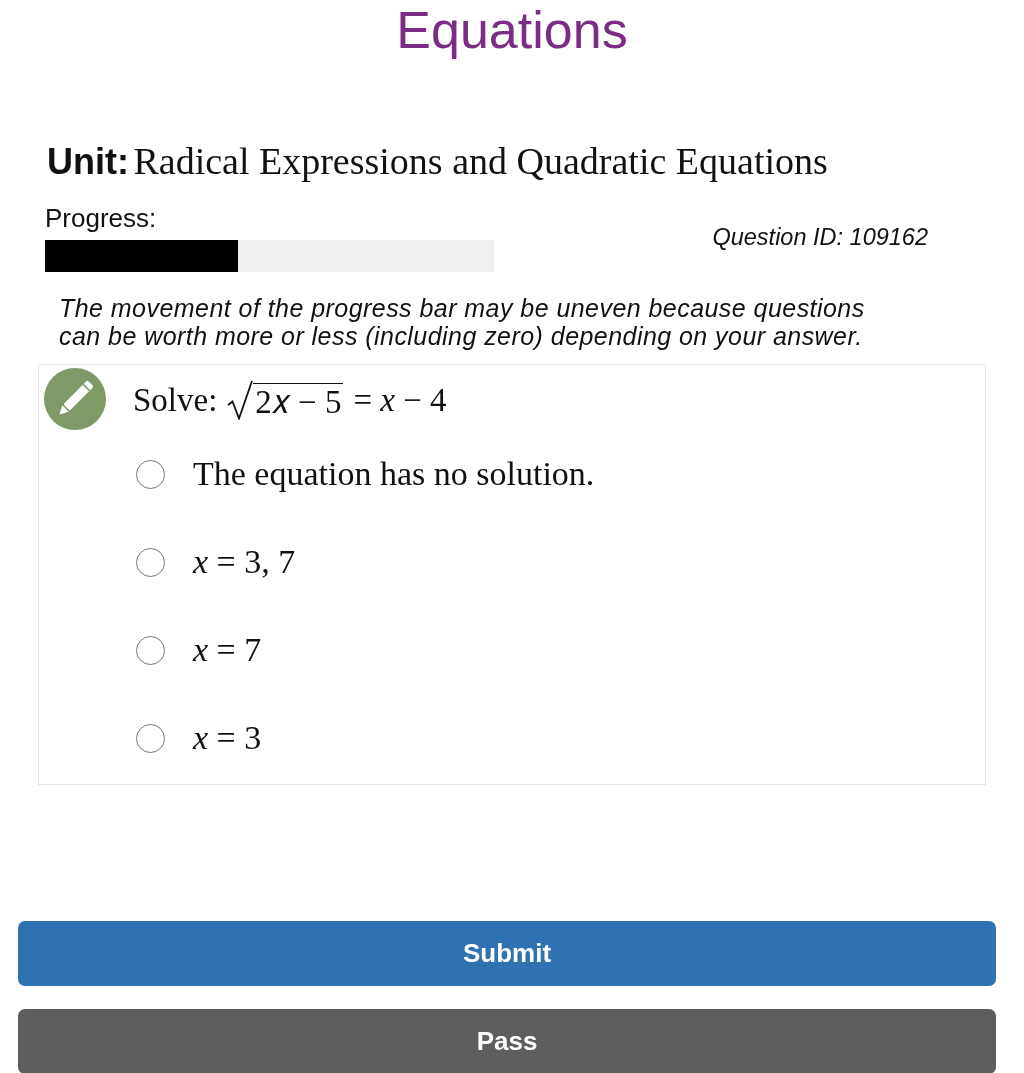  I want to click on progress-label: Progress:, so click(101, 218).